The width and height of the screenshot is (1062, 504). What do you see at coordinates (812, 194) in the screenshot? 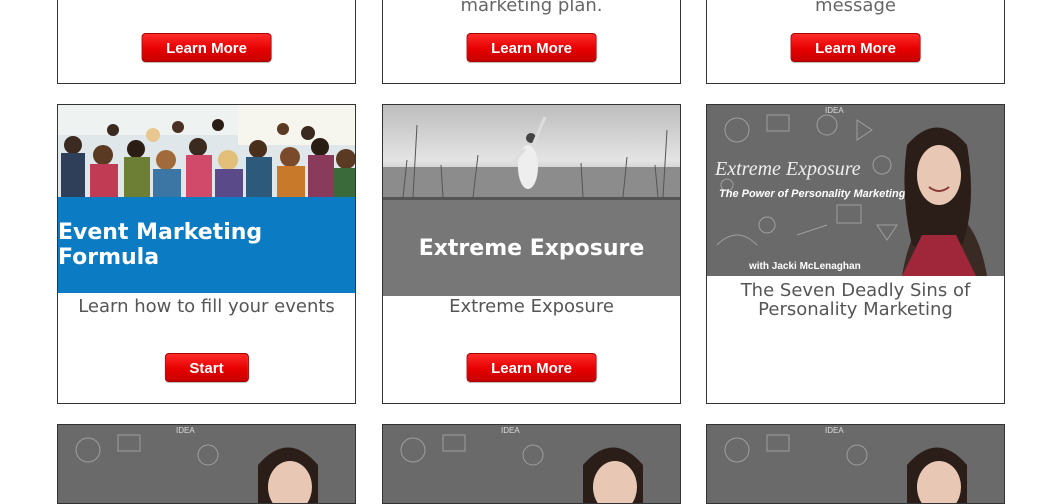
I see `image-tagline-text: The Power of Personality Marketing` at bounding box center [812, 194].